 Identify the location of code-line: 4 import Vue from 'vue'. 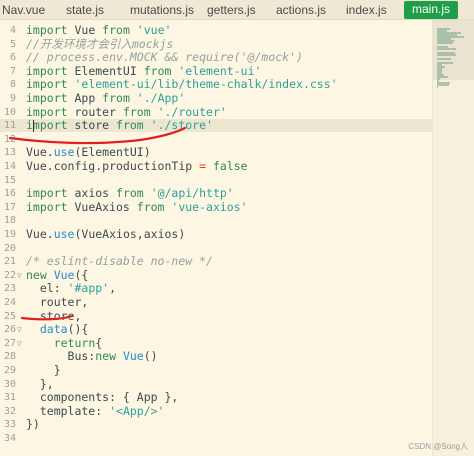
(216, 30).